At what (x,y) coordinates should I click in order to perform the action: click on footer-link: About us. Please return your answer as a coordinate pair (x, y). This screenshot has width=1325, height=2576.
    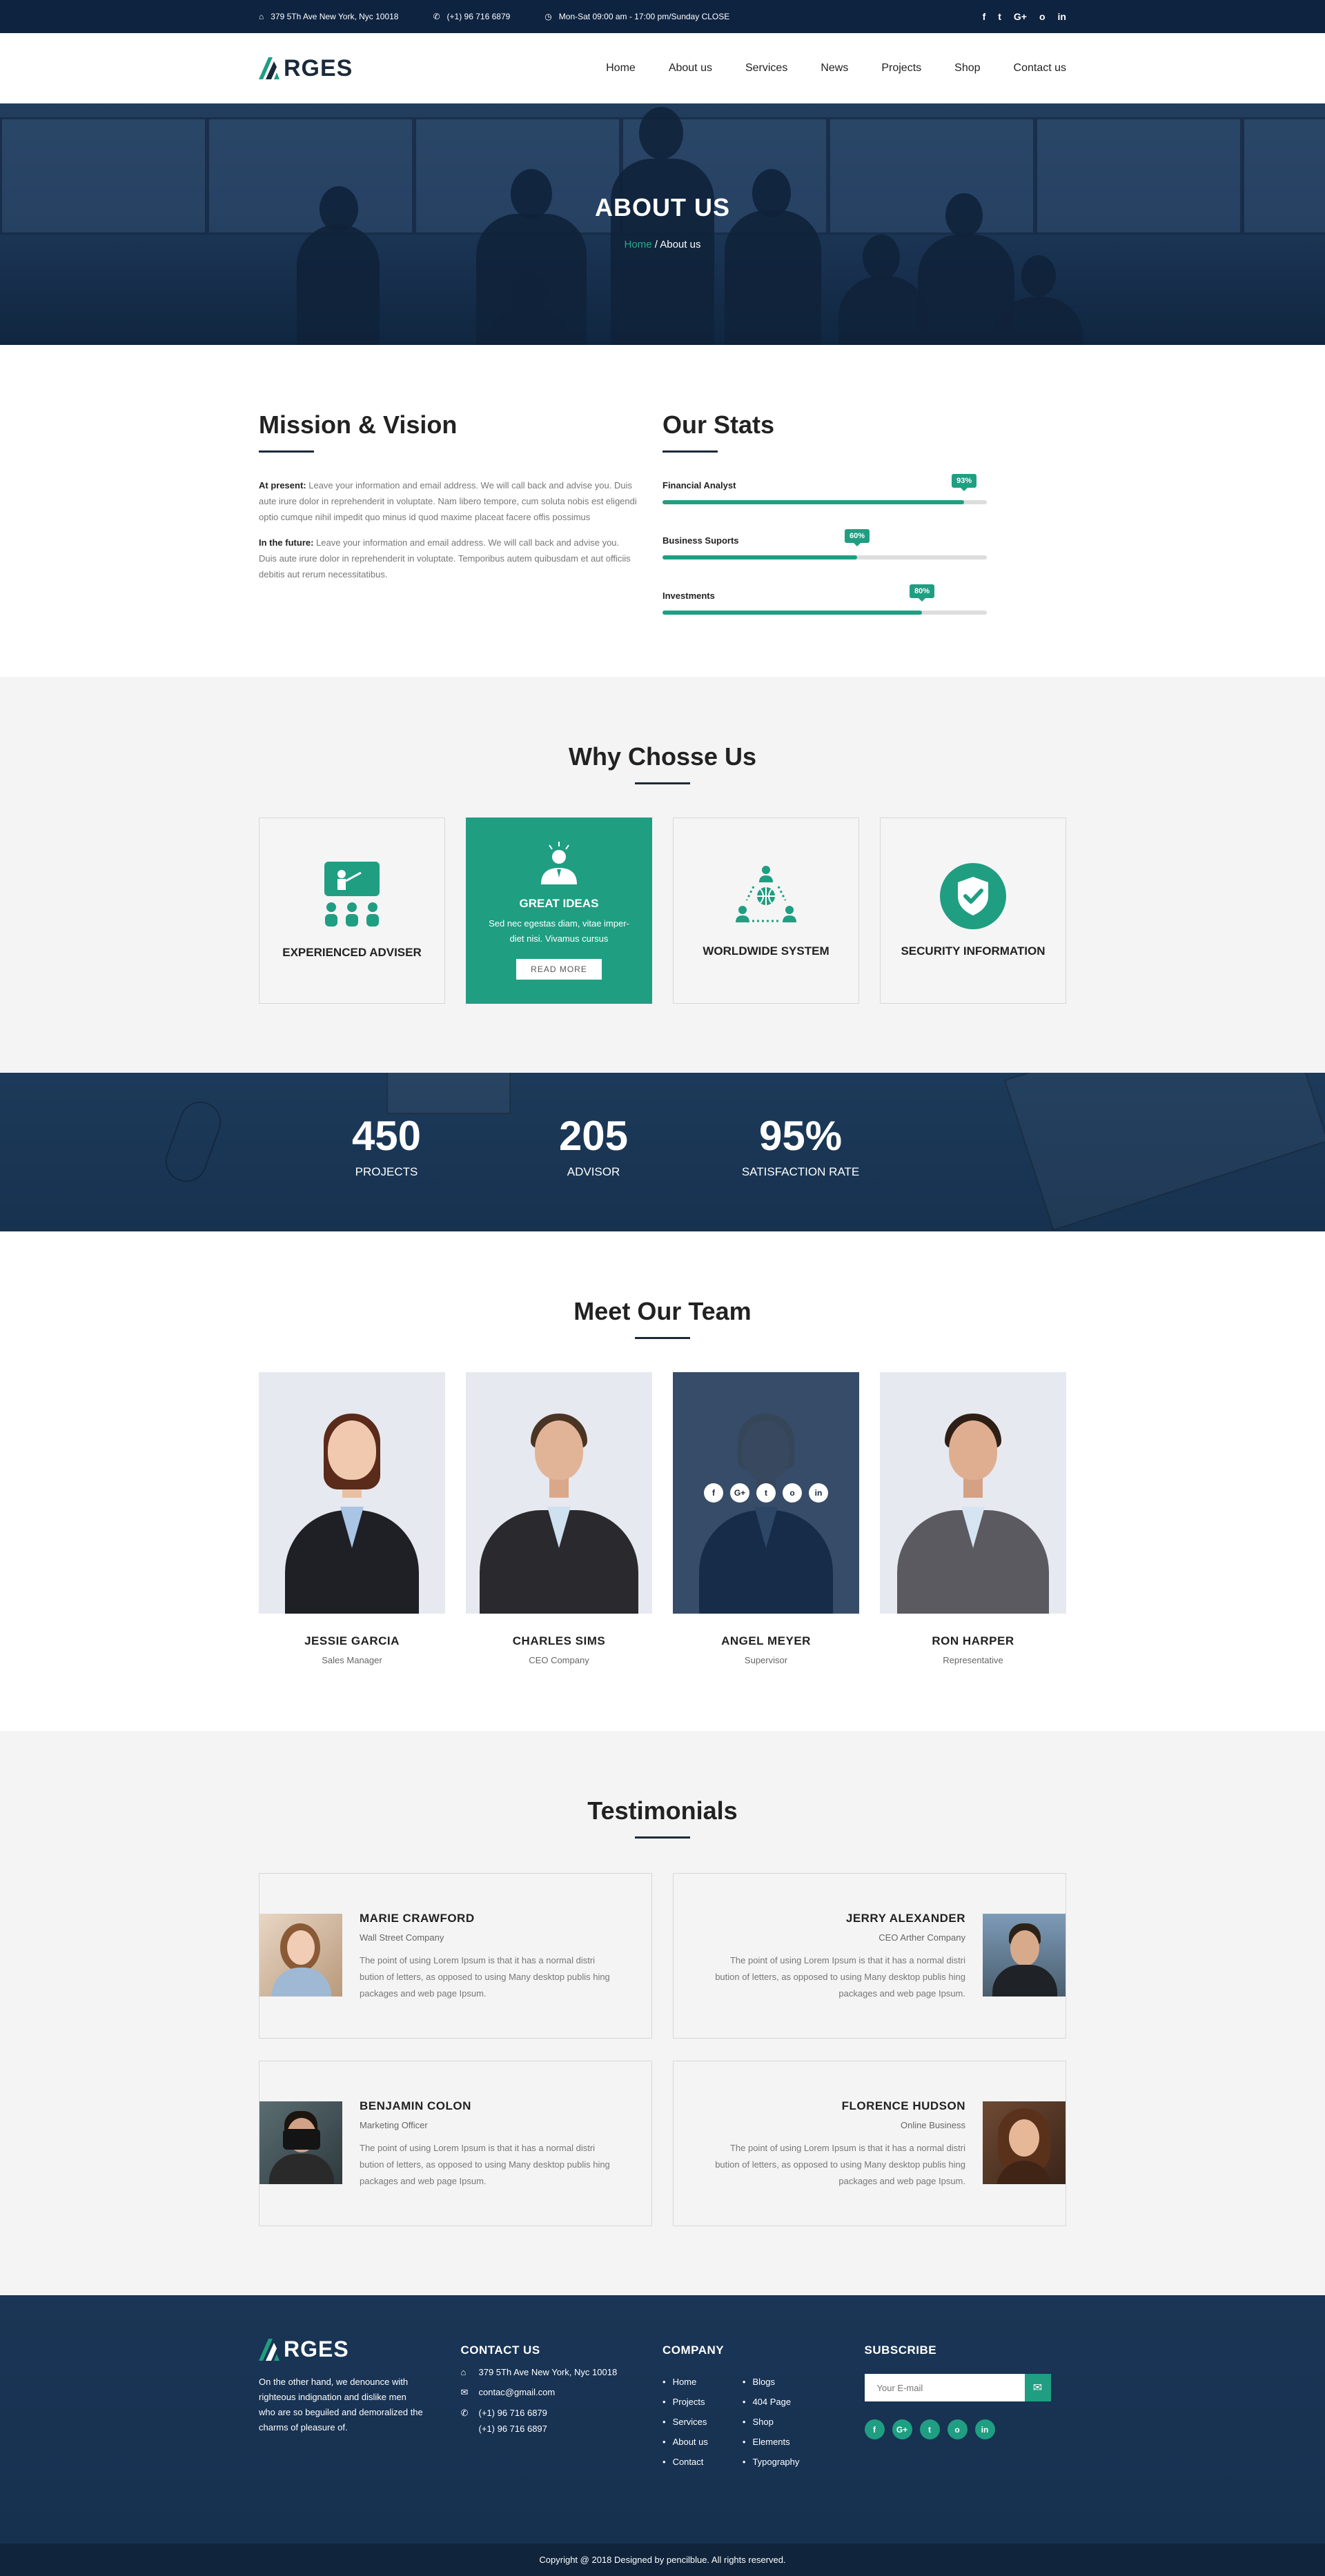
    Looking at the image, I should click on (685, 2442).